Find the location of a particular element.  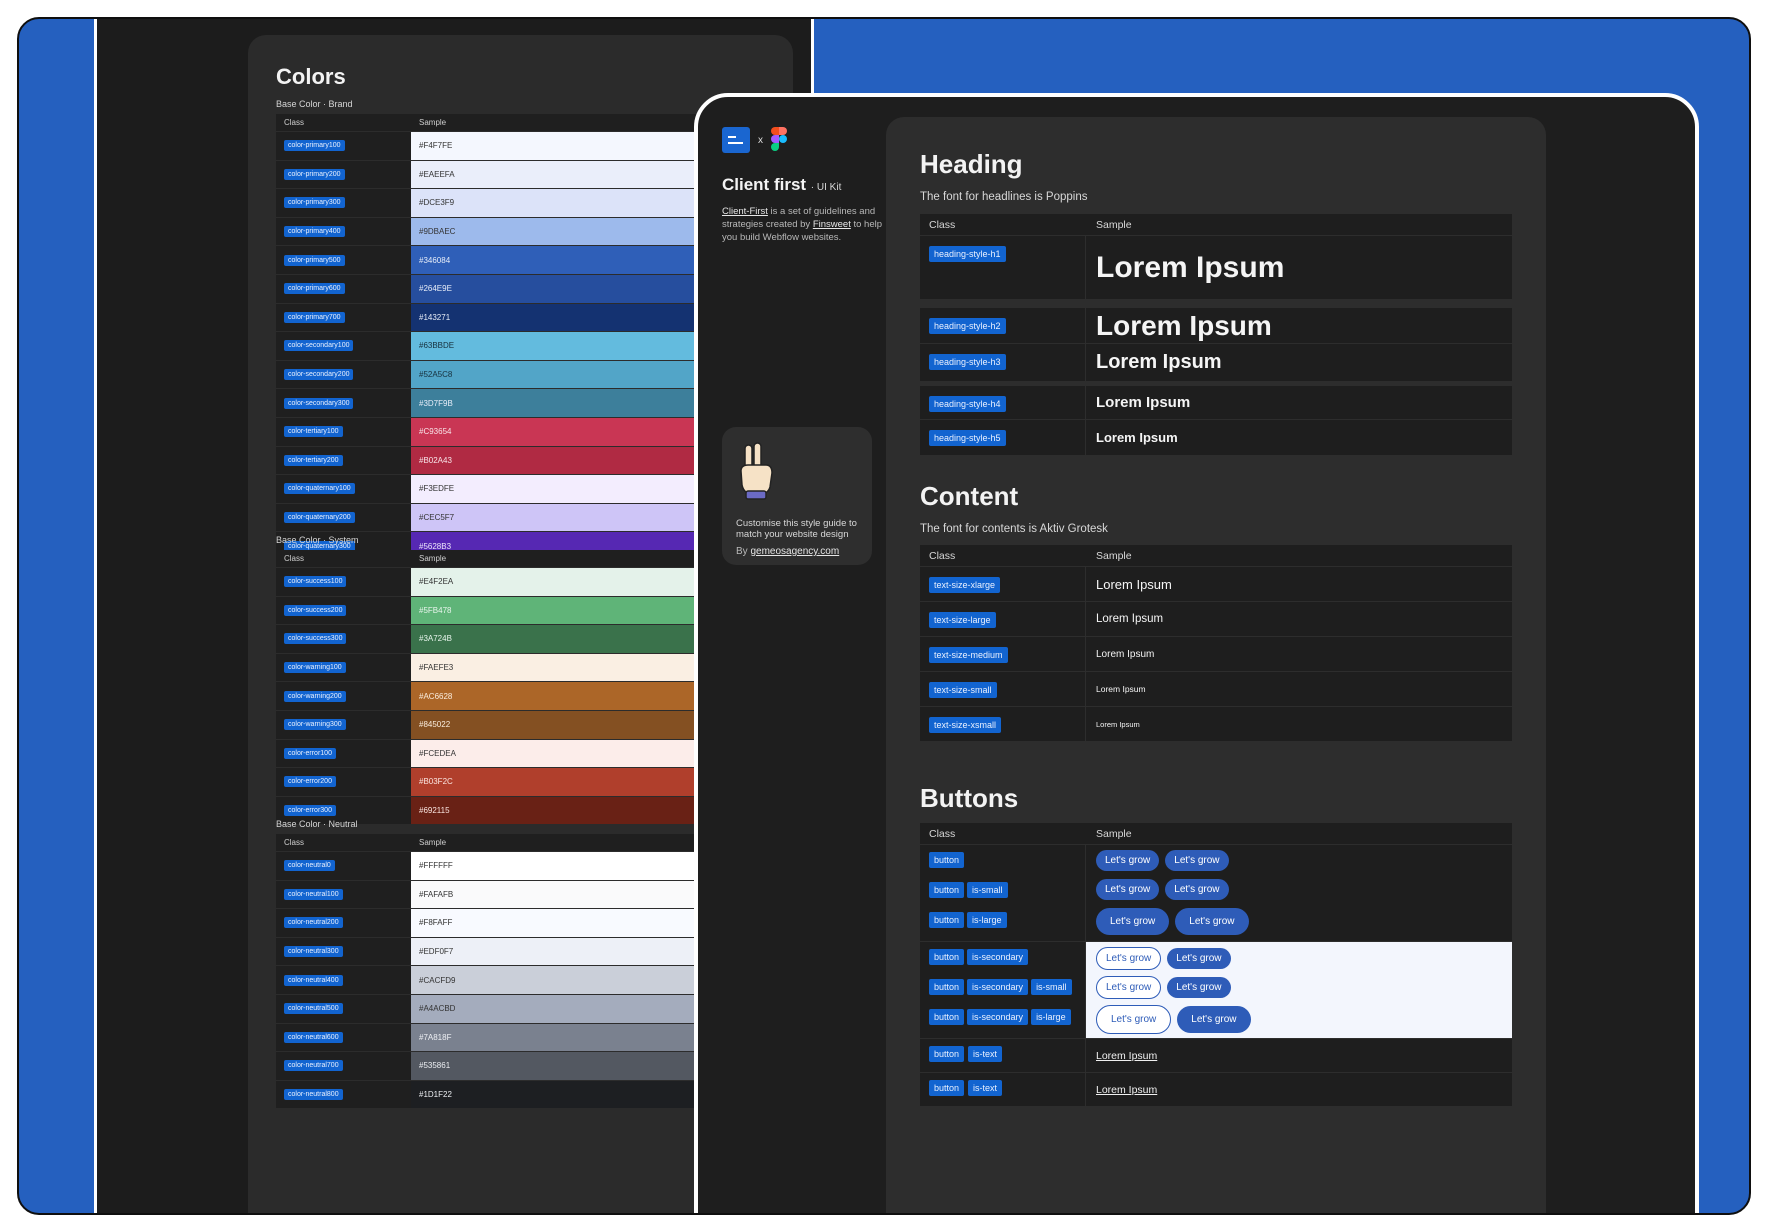

card-credit: By gemeosagency.com is located at coordinates (788, 551).